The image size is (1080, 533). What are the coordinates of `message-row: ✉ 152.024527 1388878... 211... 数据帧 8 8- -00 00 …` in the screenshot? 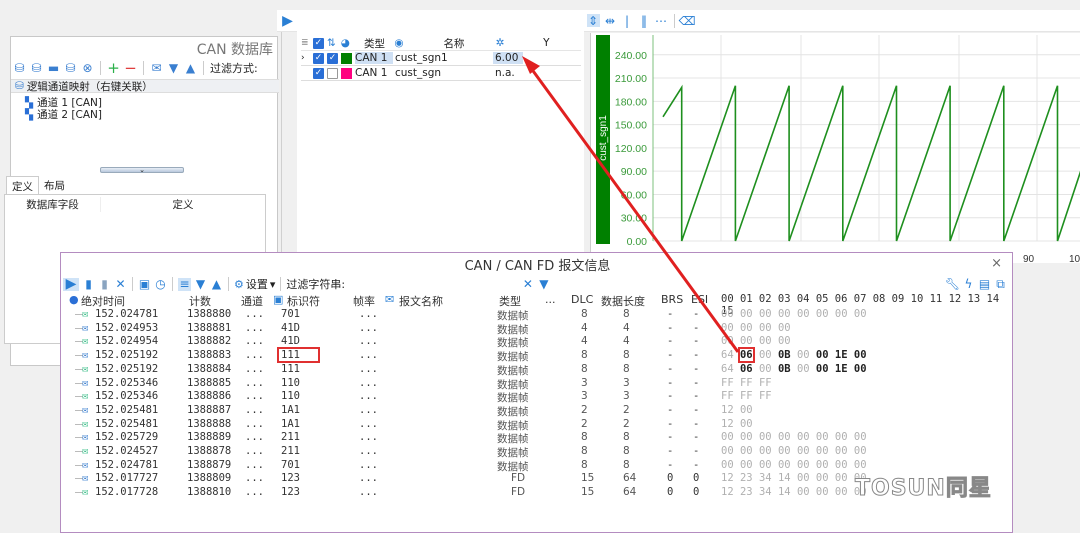 It's located at (539, 452).